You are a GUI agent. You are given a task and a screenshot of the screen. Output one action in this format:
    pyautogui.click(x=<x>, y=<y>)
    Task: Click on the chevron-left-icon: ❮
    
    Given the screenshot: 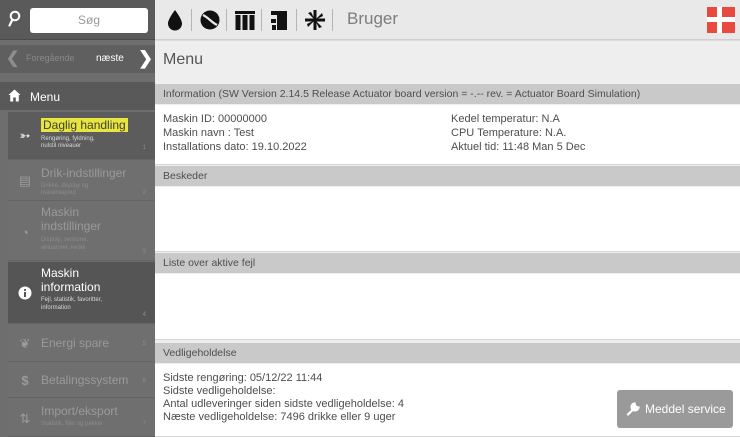 What is the action you would take?
    pyautogui.click(x=12, y=59)
    